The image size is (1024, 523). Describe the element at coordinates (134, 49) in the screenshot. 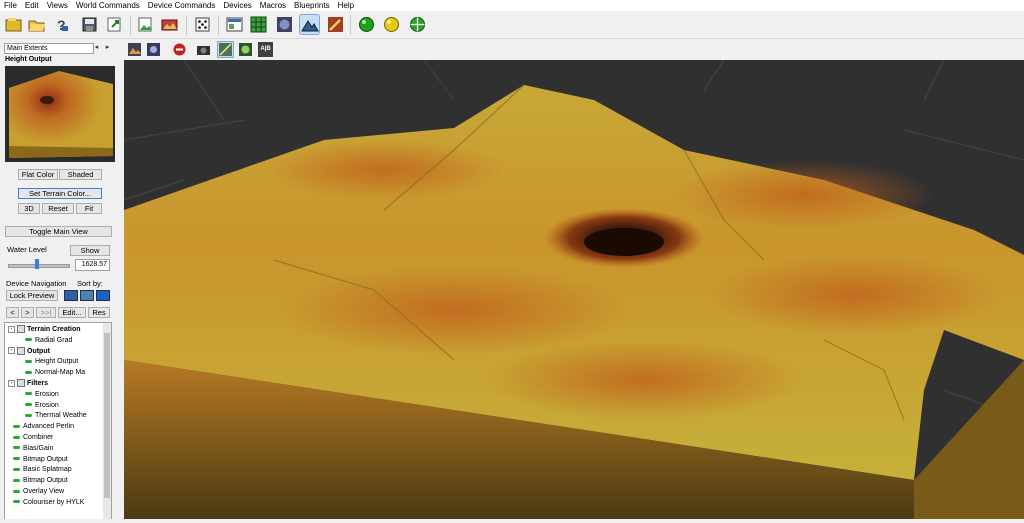

I see `render-icon` at that location.